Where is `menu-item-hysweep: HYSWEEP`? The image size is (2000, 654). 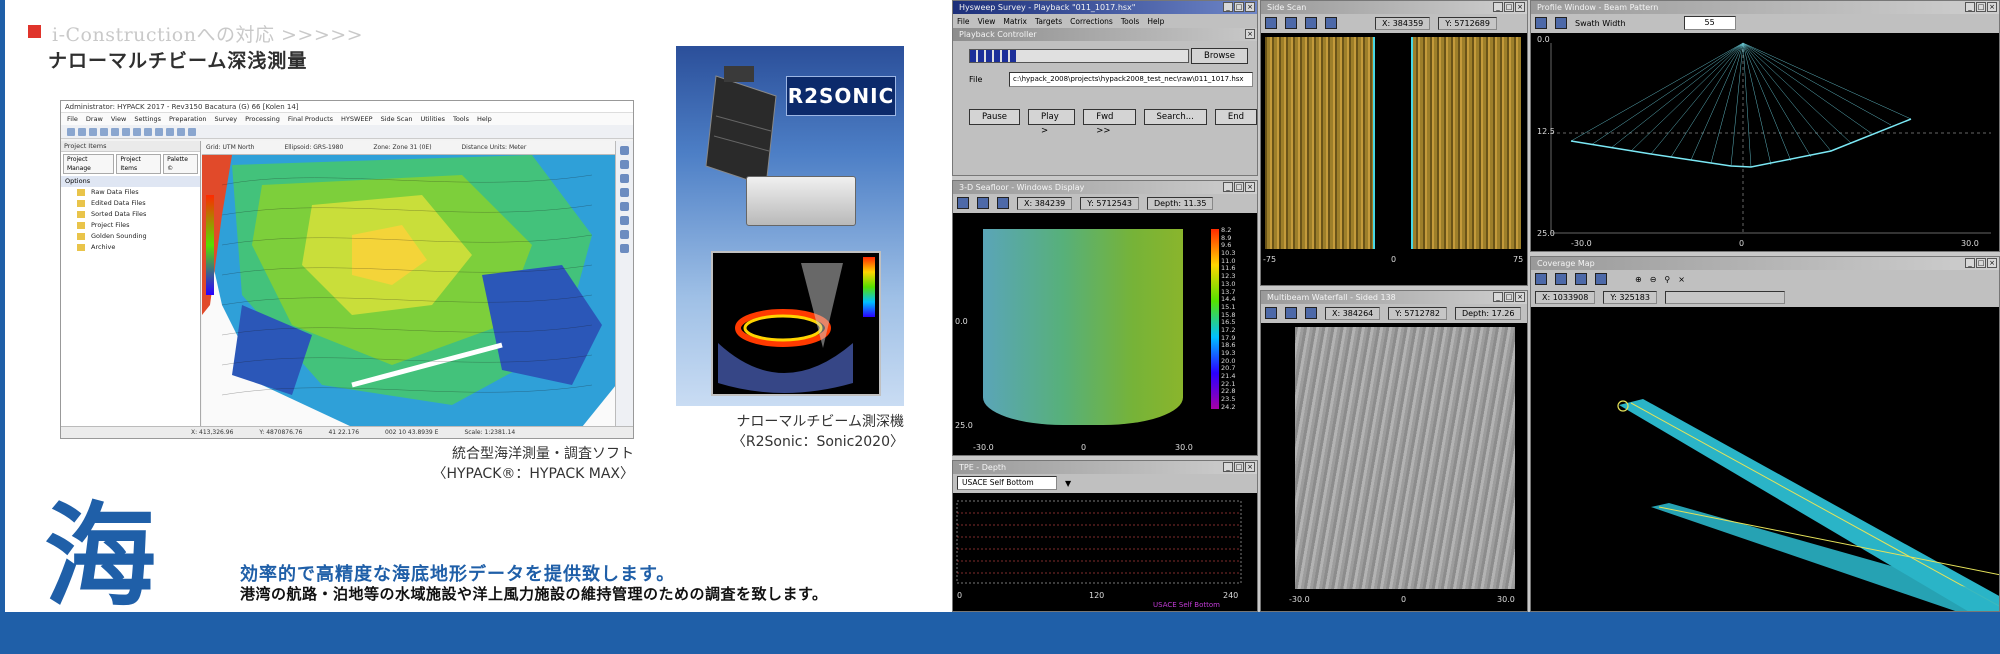
menu-item-hysweep: HYSWEEP is located at coordinates (357, 119).